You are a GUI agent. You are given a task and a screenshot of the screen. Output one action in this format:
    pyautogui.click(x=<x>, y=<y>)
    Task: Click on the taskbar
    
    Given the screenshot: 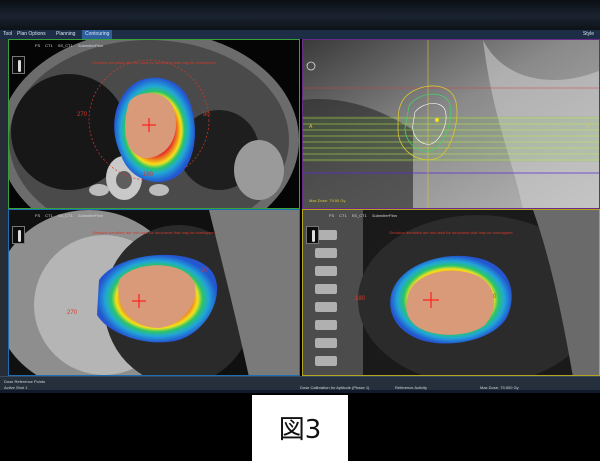 What is the action you would take?
    pyautogui.click(x=300, y=391)
    